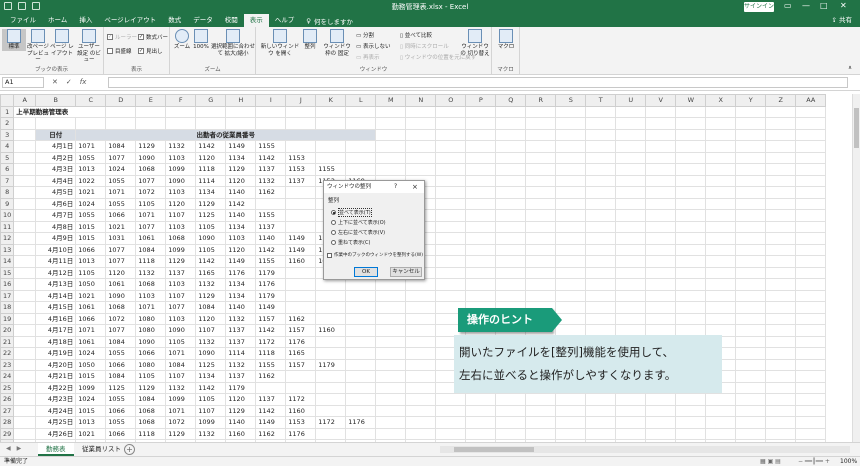  I want to click on zoom-100-button: 100%, so click(201, 40).